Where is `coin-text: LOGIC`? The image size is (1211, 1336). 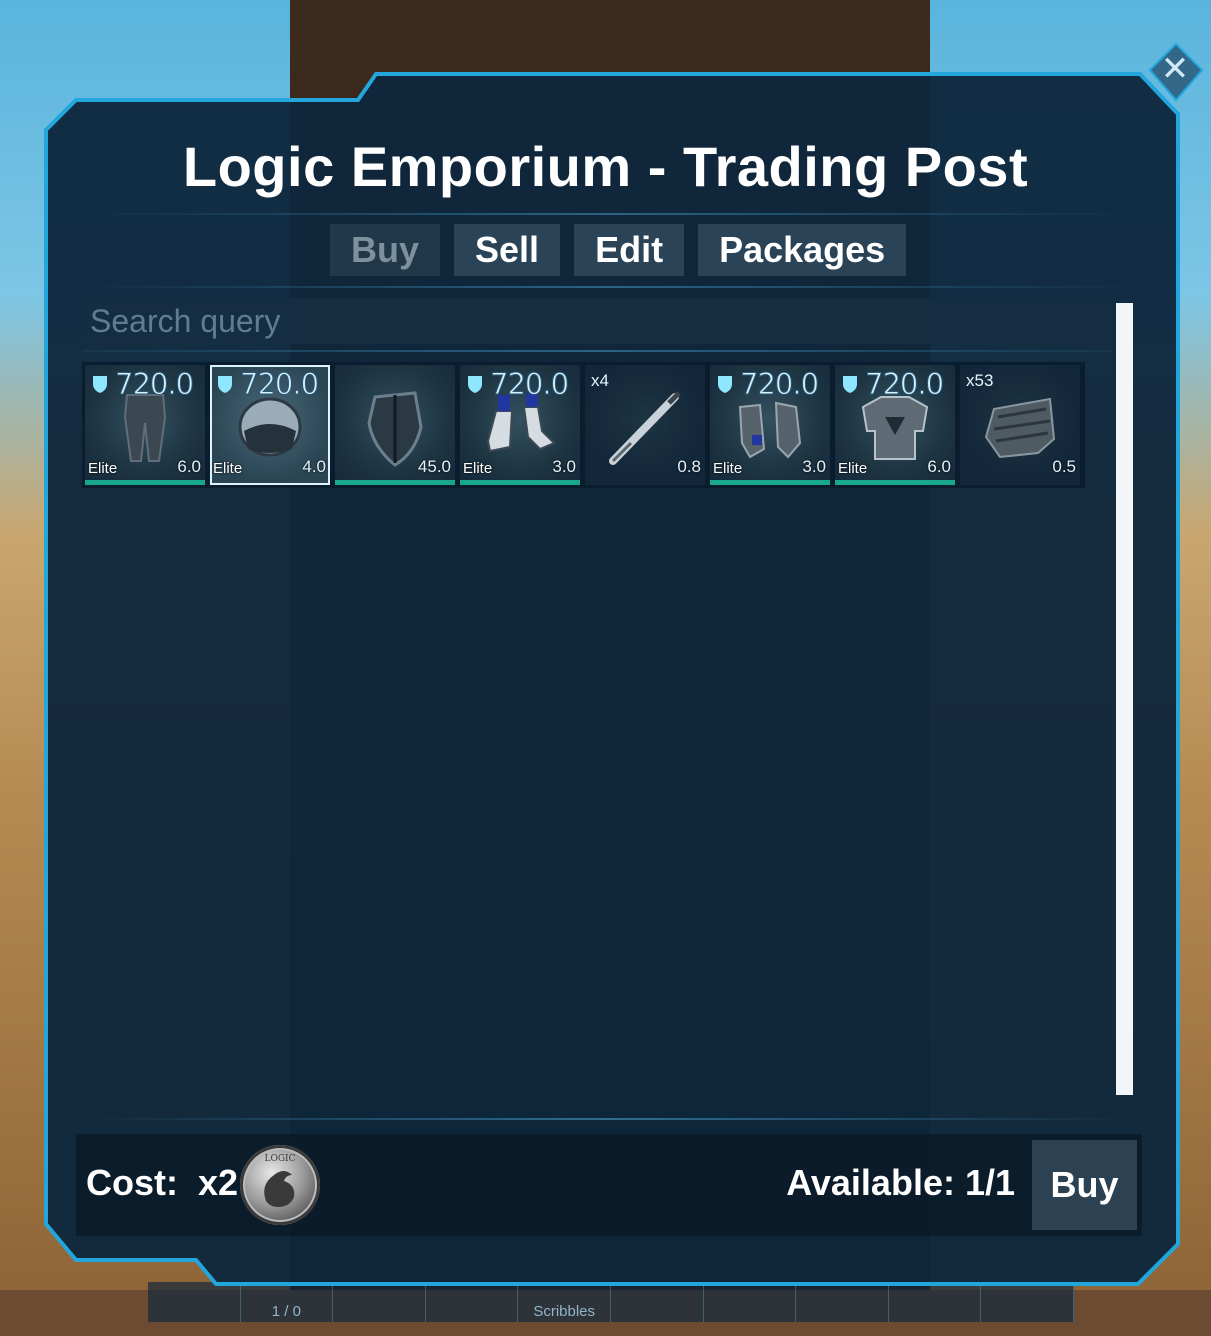
coin-text: LOGIC is located at coordinates (280, 1159).